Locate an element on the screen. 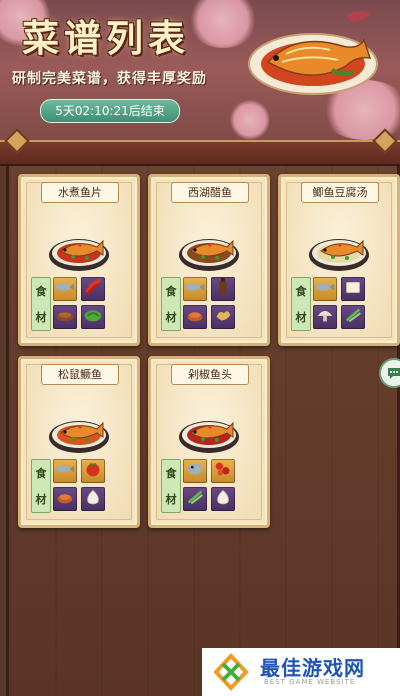 The width and height of the screenshot is (400, 696). roof-beam is located at coordinates (200, 153).